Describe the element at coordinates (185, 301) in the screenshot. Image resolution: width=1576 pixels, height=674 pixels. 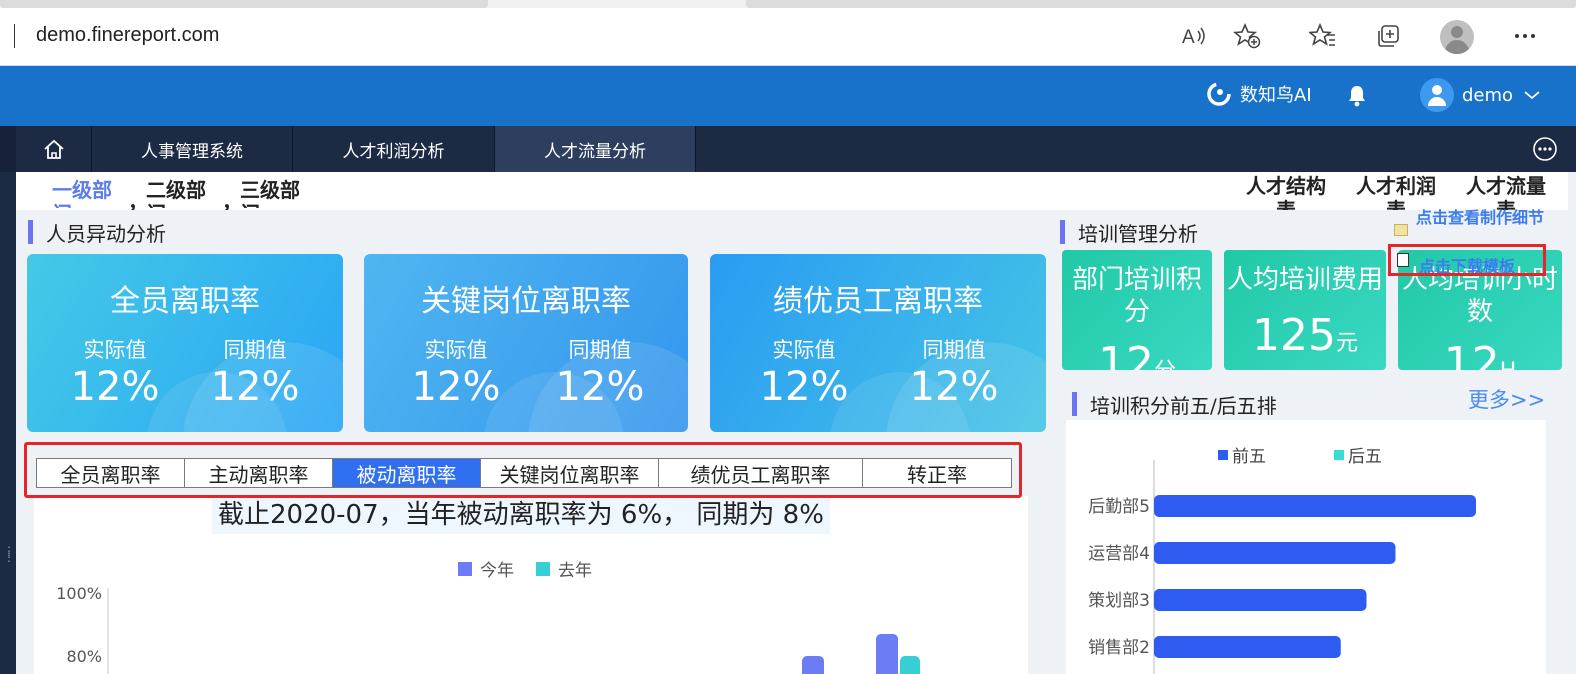
I see `kpi-title: 全员离职率` at that location.